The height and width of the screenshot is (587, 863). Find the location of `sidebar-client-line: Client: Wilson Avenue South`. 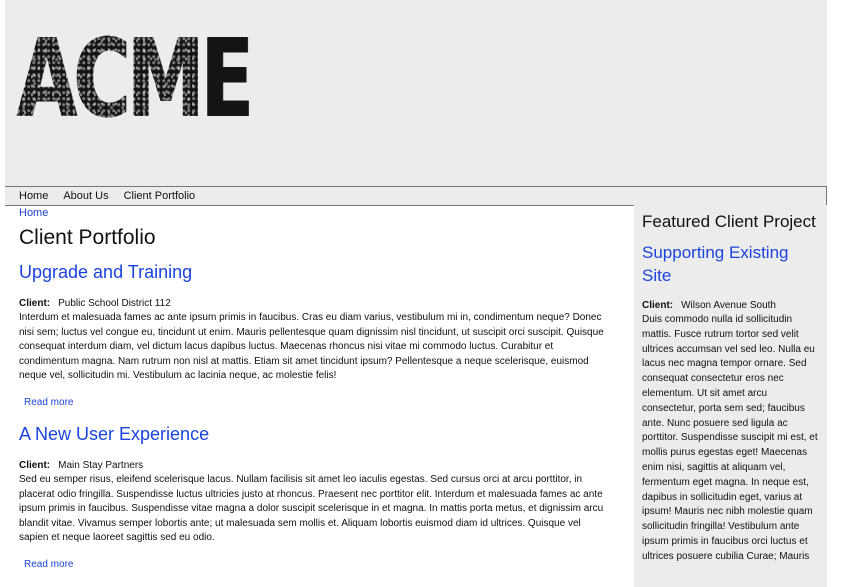

sidebar-client-line: Client: Wilson Avenue South is located at coordinates (730, 306).